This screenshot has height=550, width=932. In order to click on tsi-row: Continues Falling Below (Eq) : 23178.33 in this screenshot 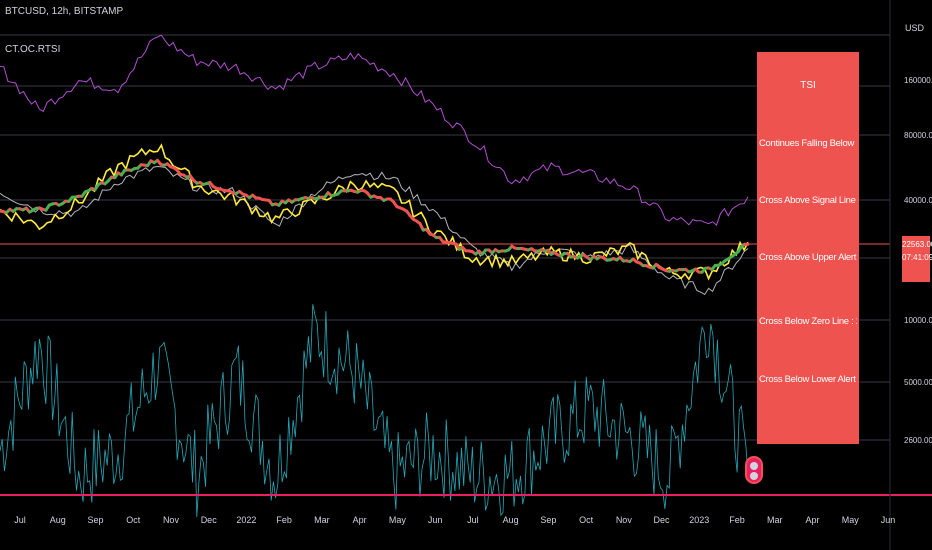, I will do `click(808, 143)`.